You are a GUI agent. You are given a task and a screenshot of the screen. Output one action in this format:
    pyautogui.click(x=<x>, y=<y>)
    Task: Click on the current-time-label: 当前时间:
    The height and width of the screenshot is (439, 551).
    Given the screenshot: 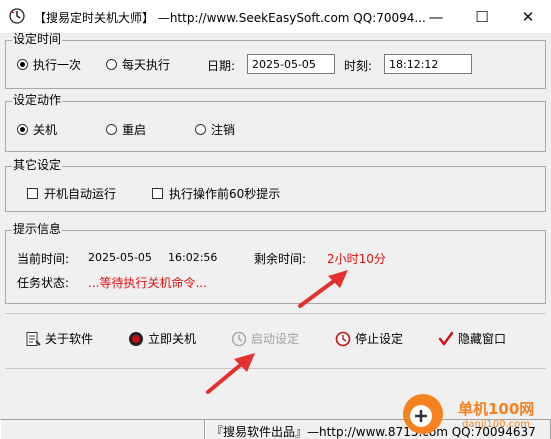 What is the action you would take?
    pyautogui.click(x=43, y=259)
    